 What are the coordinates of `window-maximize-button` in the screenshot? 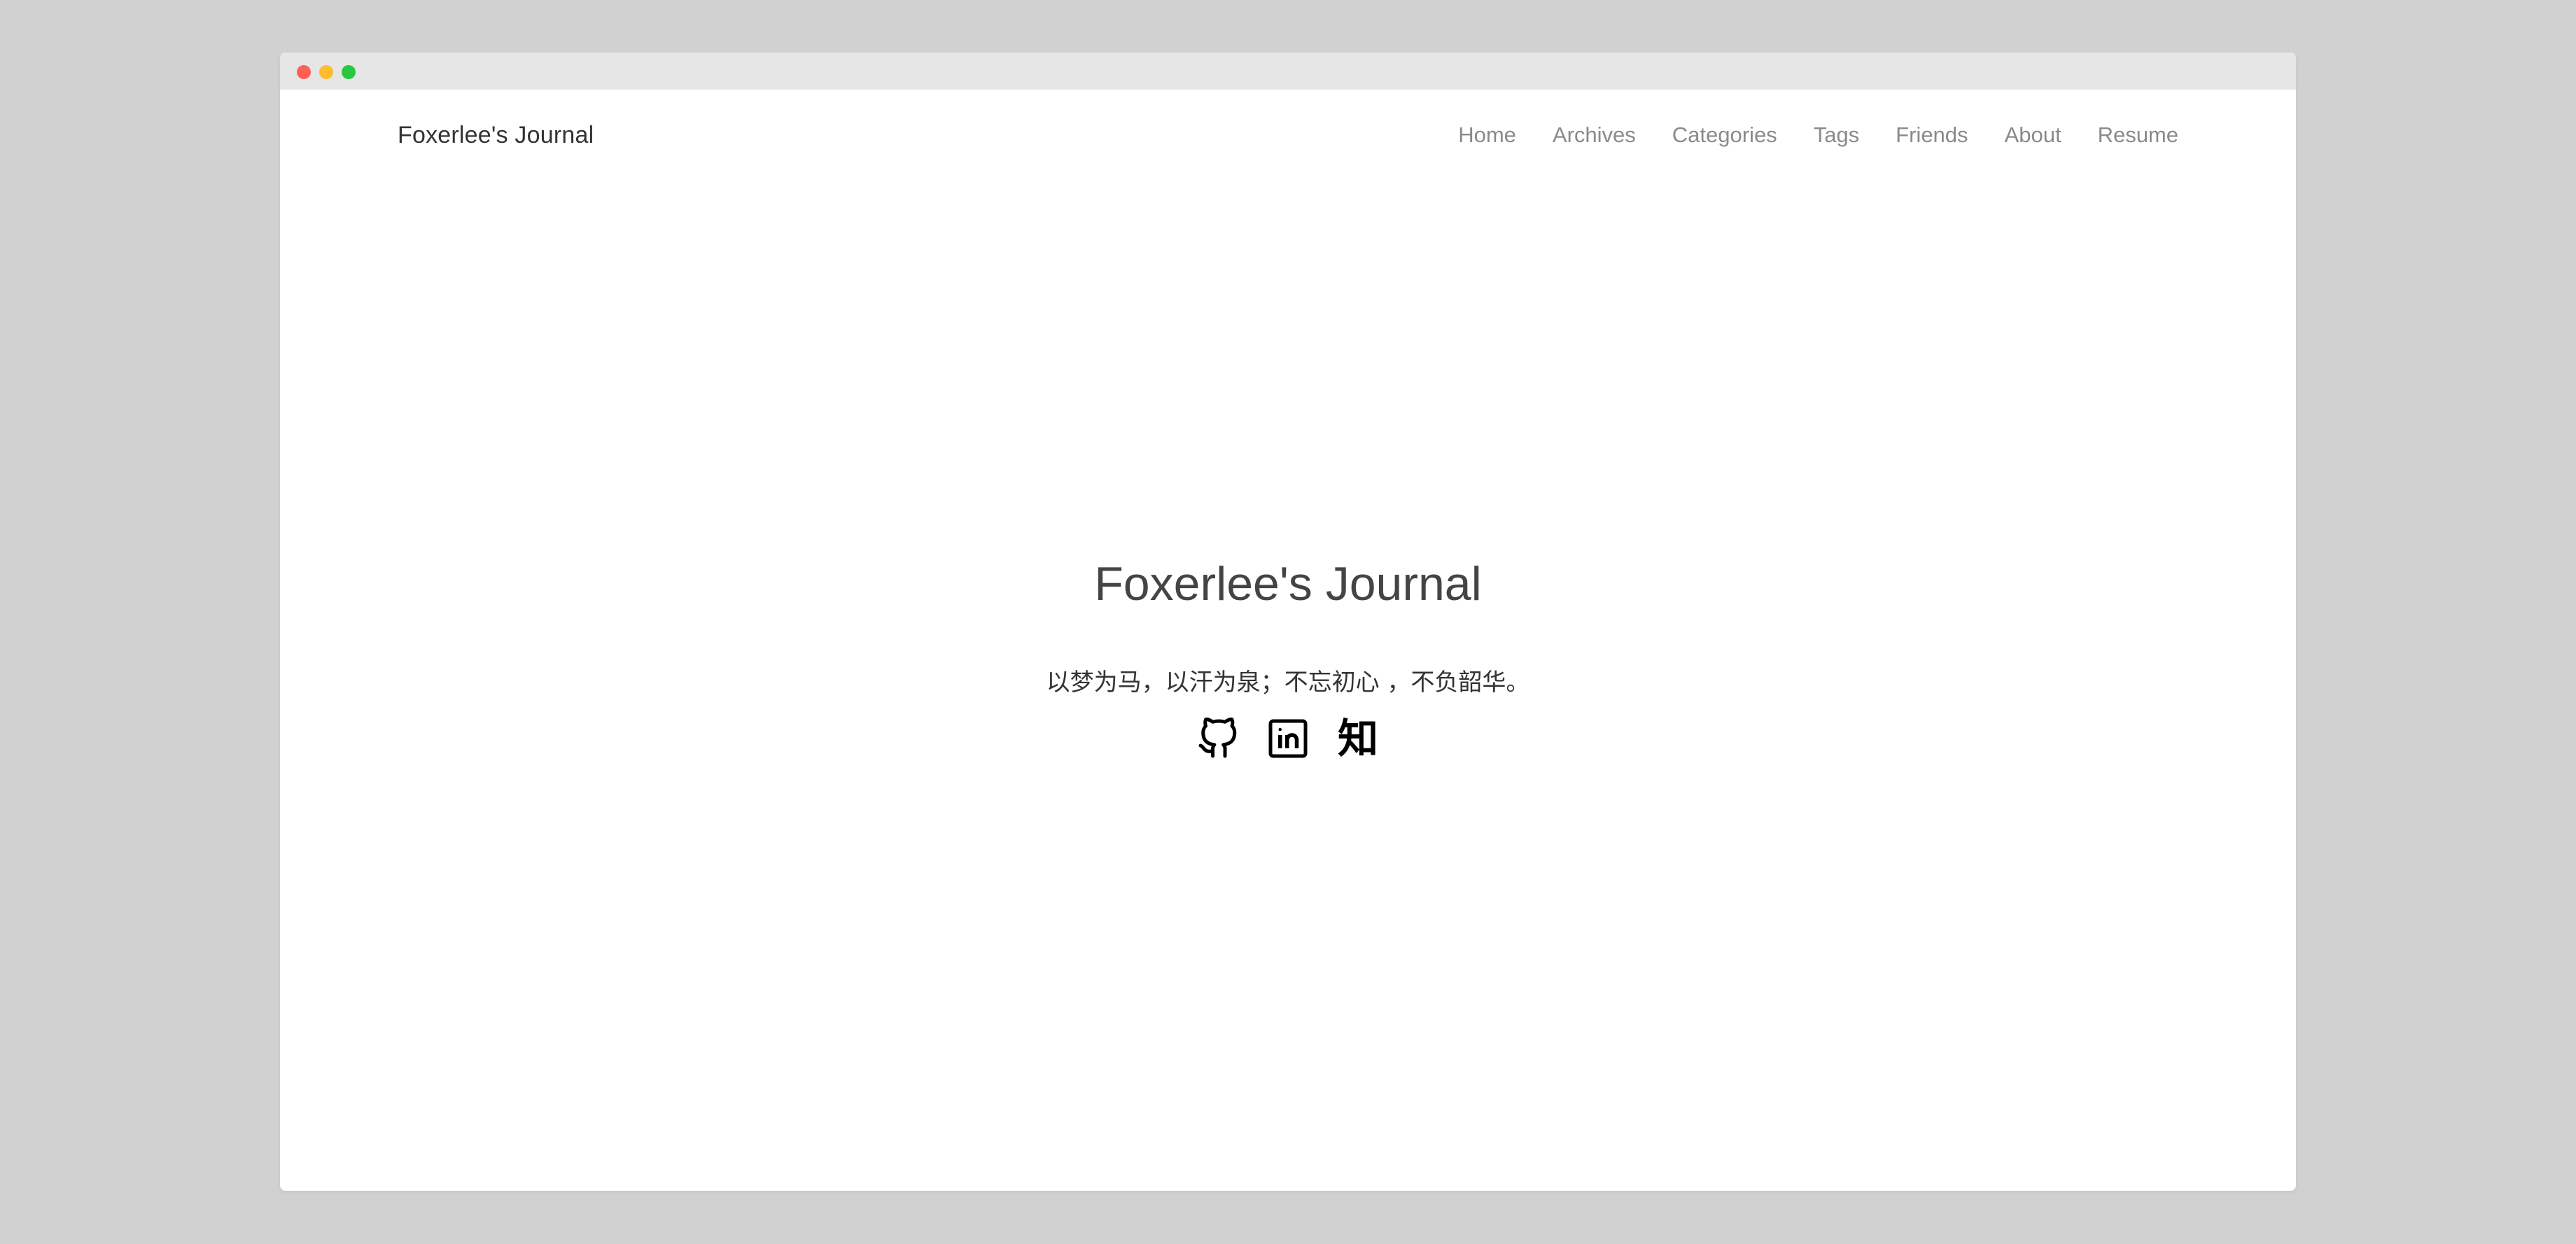 It's located at (349, 72).